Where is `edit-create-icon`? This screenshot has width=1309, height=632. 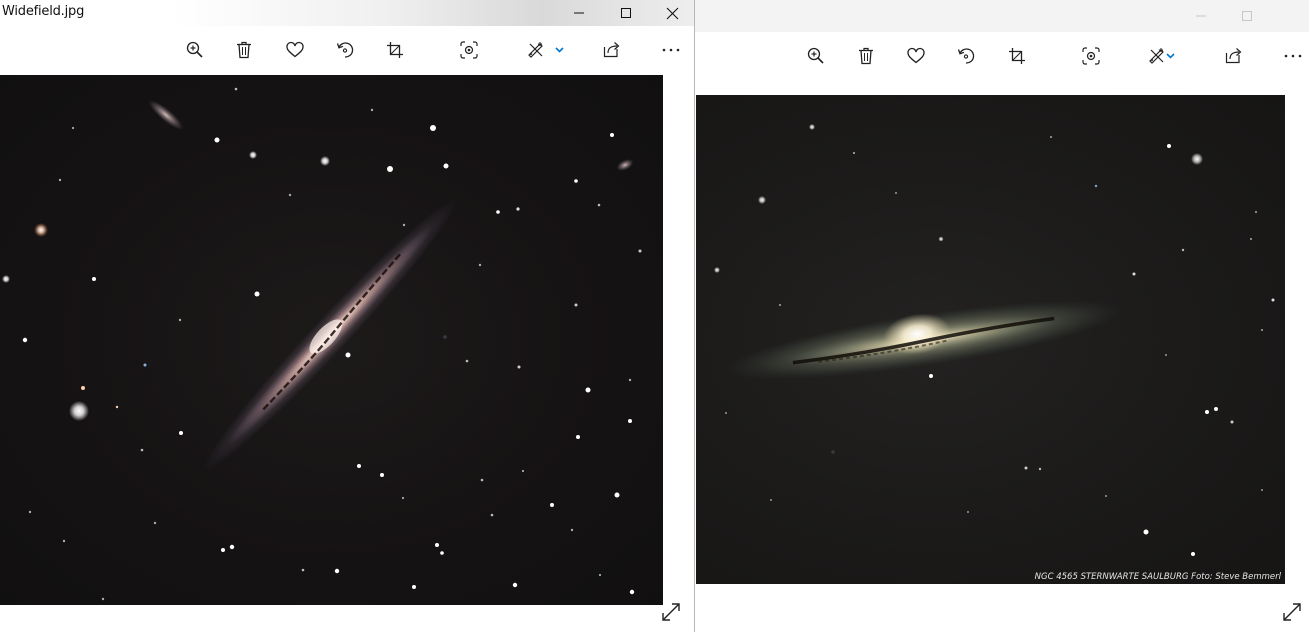
edit-create-icon is located at coordinates (535, 50).